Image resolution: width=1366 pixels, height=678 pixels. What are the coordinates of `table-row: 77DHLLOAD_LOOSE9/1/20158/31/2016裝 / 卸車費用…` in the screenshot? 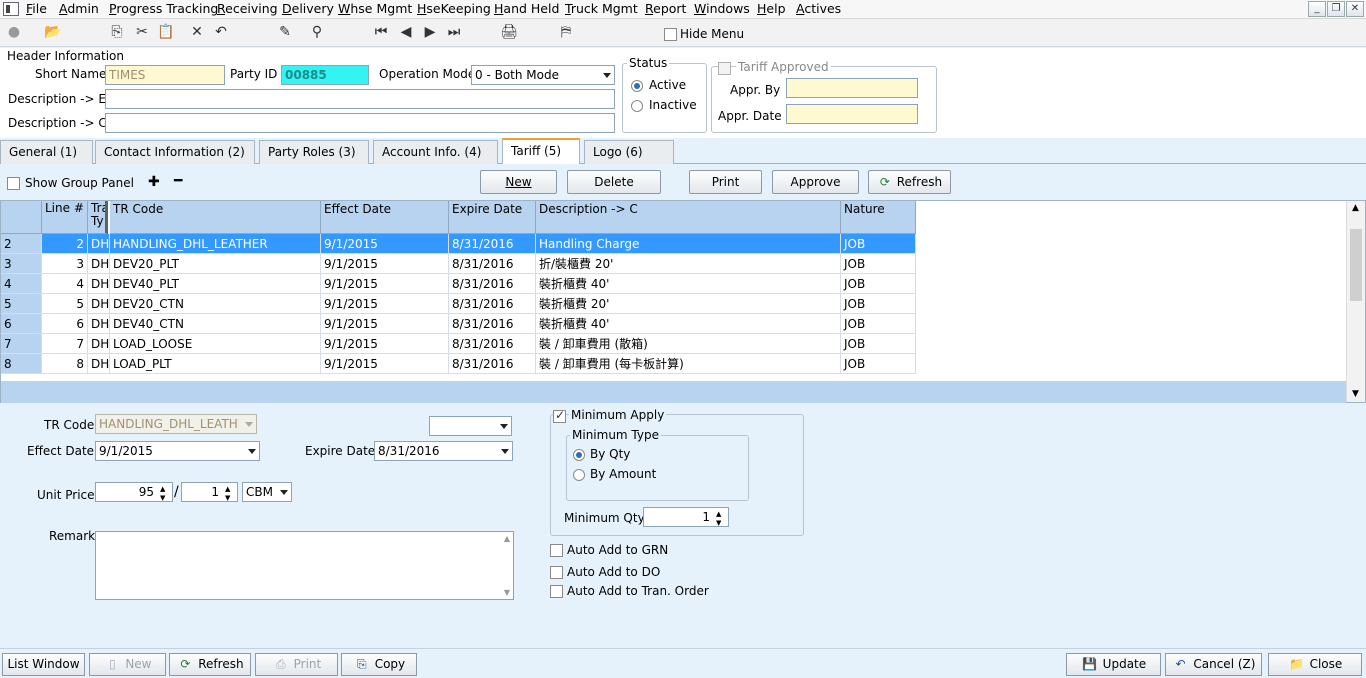 It's located at (458, 344).